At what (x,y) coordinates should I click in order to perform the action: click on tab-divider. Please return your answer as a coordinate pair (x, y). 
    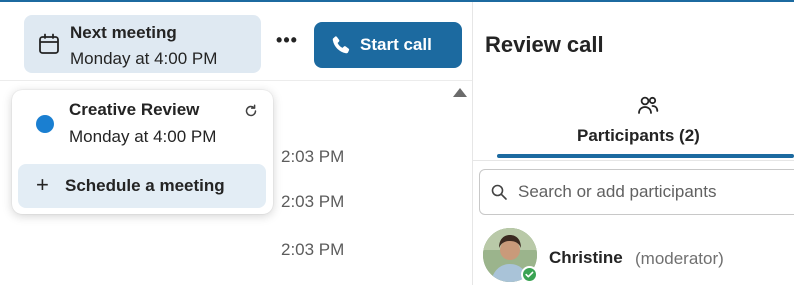
    Looking at the image, I should click on (633, 160).